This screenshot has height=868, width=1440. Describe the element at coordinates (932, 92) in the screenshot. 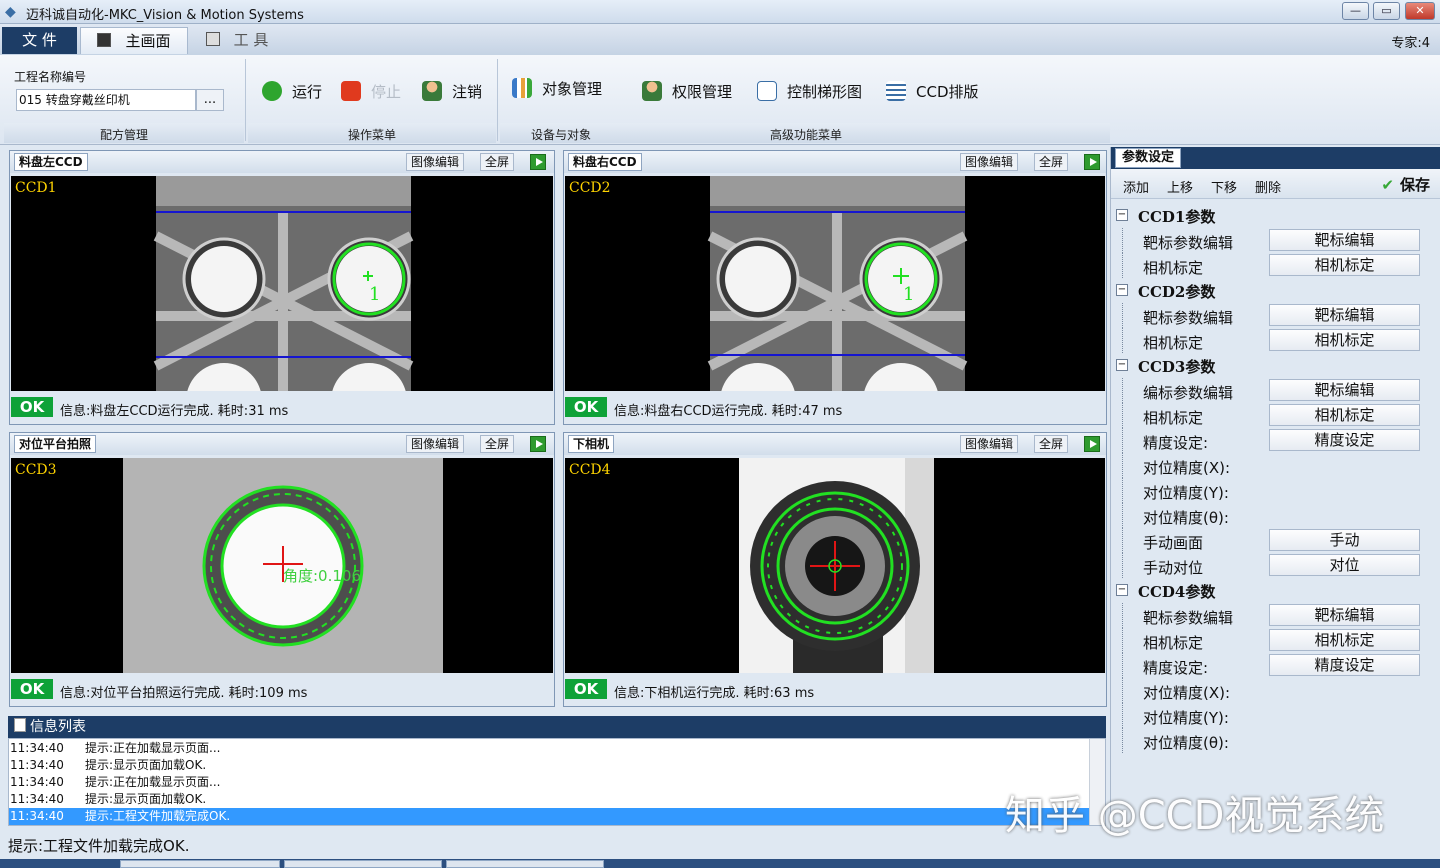

I see `ccd-layout-button: CCD排版` at that location.